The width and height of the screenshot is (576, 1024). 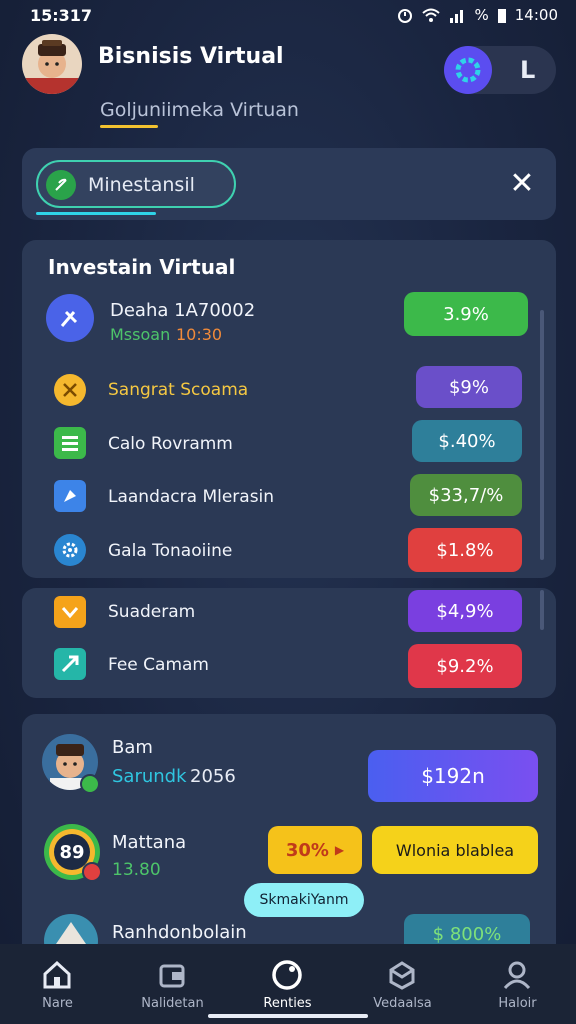 I want to click on nav-label-home: Nare, so click(x=57, y=1003).